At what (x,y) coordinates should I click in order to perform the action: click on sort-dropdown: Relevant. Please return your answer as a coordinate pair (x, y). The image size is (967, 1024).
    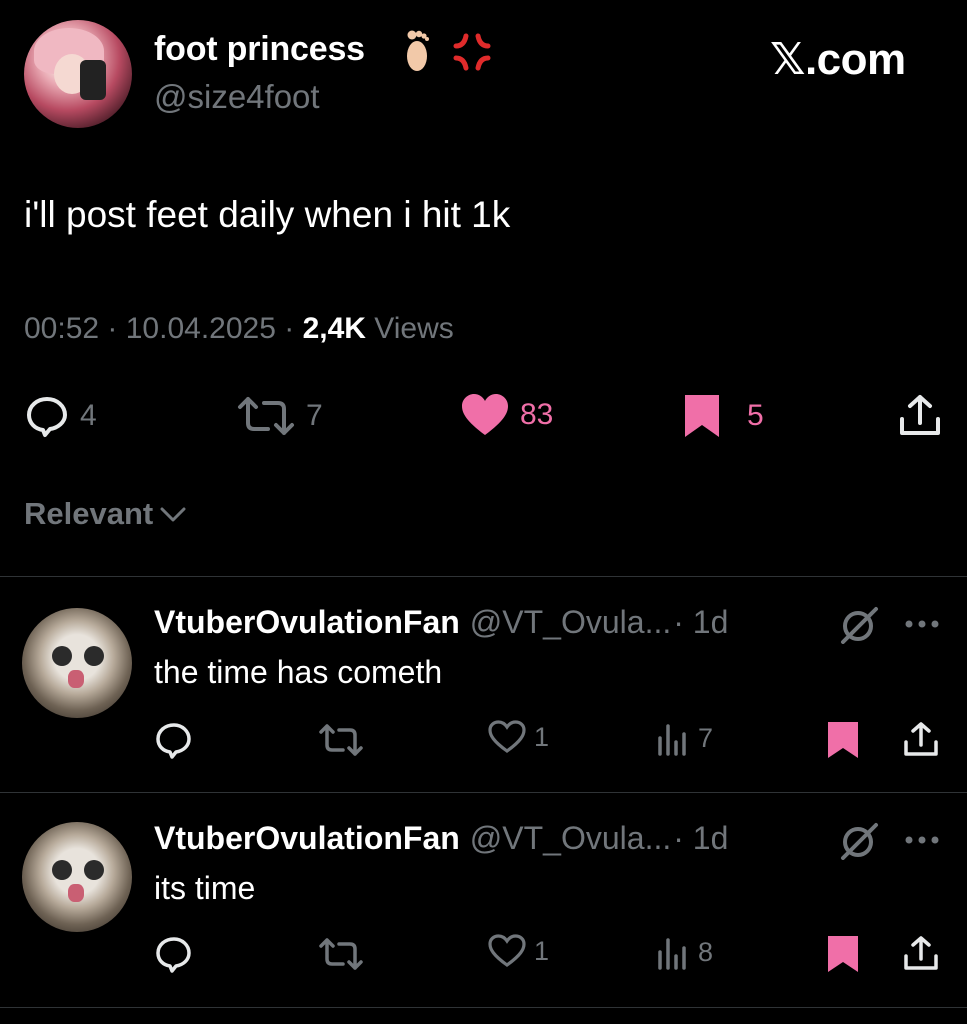
    Looking at the image, I should click on (105, 514).